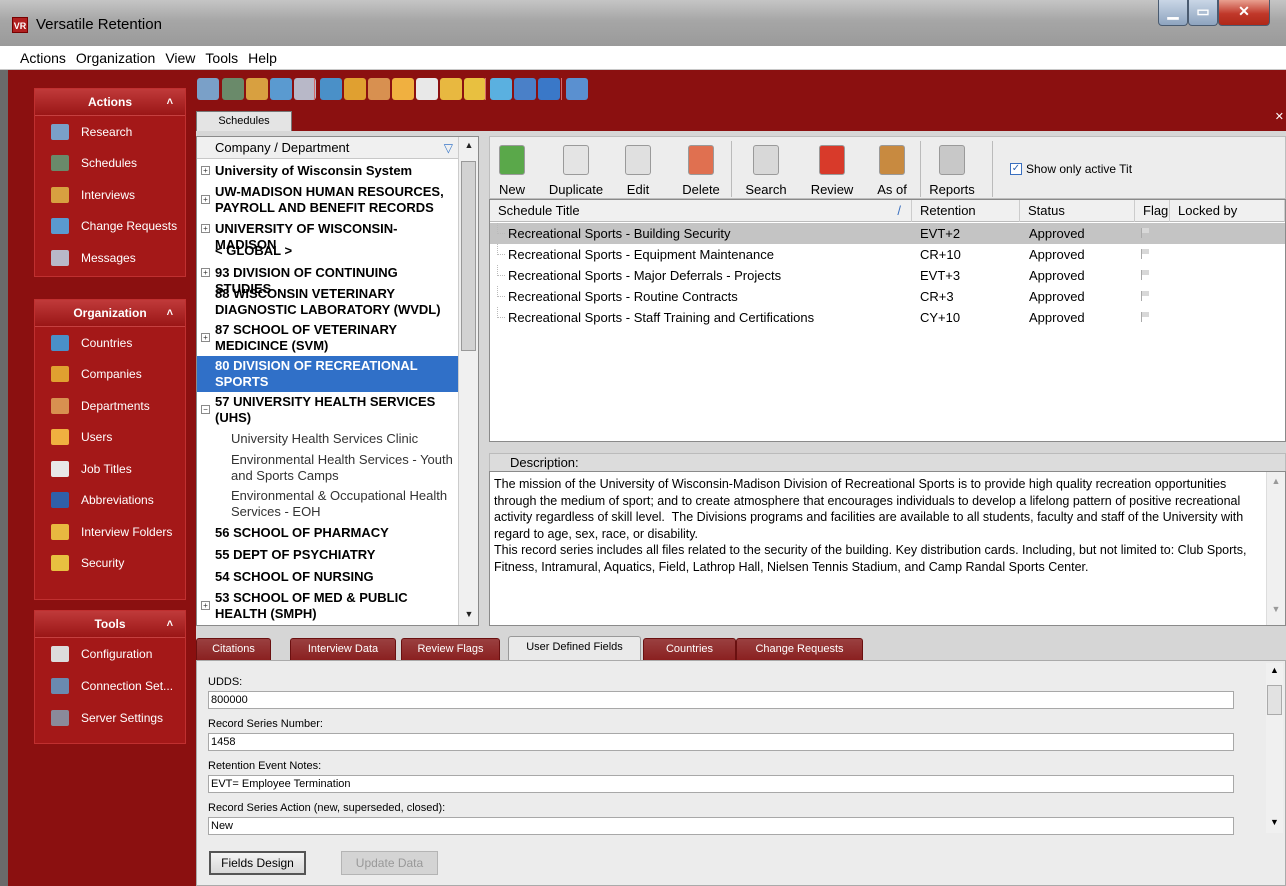  What do you see at coordinates (328, 439) in the screenshot?
I see `tree-child-node: University Health Services Clinic` at bounding box center [328, 439].